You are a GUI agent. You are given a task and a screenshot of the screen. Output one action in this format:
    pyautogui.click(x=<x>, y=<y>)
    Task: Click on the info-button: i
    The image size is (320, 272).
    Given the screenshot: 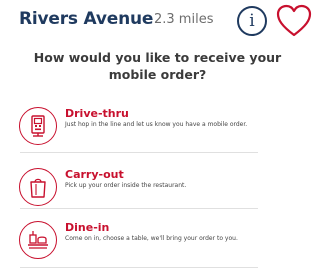 What is the action you would take?
    pyautogui.click(x=252, y=21)
    